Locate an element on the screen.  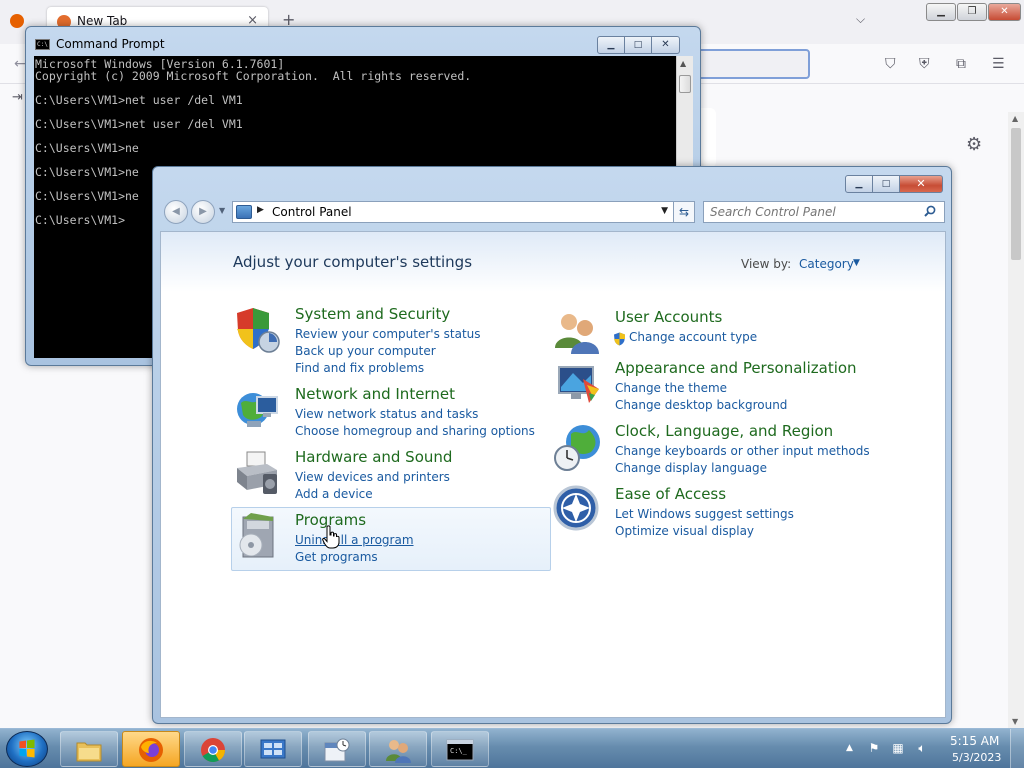
category-link: Change display language is located at coordinates (691, 468).